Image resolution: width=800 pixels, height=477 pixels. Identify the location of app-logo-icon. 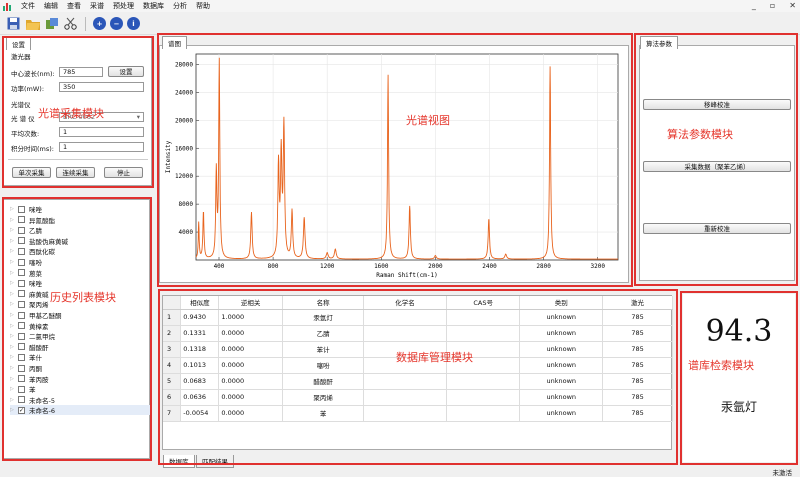
(8, 6).